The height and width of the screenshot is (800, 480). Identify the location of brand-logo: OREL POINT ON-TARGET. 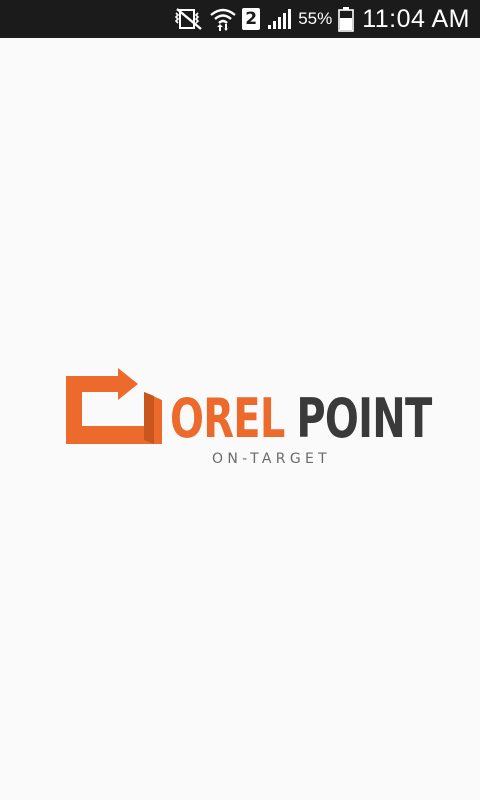
(249, 418).